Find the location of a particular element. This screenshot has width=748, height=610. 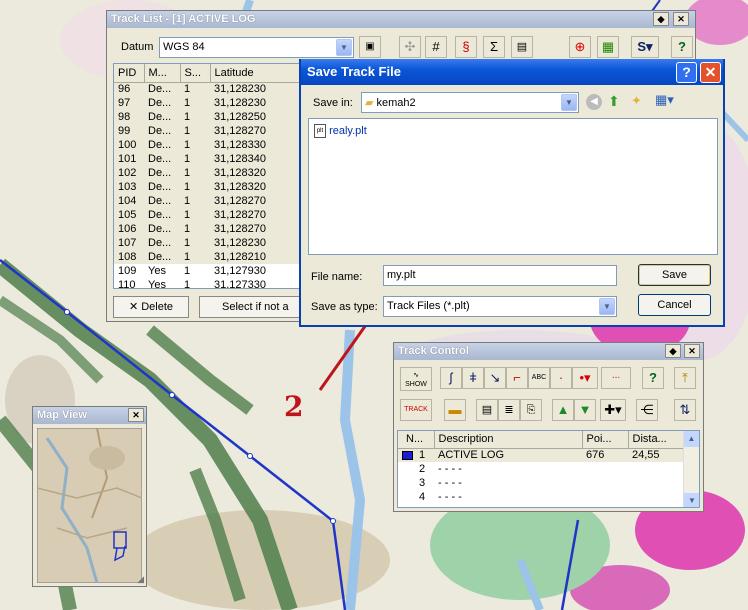

delete-button: ✕ Delete is located at coordinates (151, 307).